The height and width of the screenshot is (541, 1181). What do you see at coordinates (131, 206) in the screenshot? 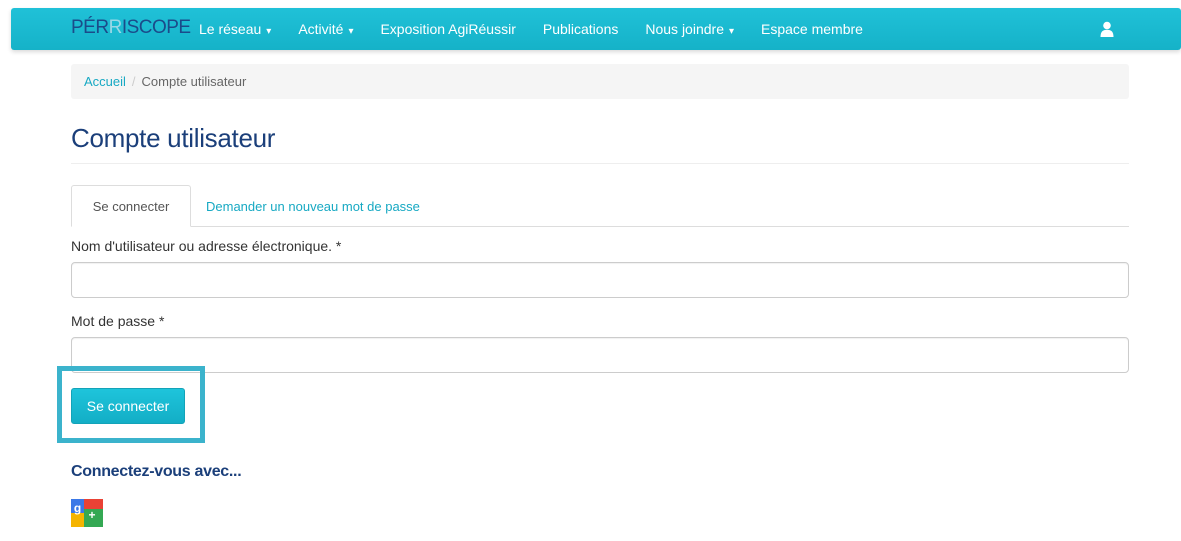
I see `tab-se-connecter: Se connecter` at bounding box center [131, 206].